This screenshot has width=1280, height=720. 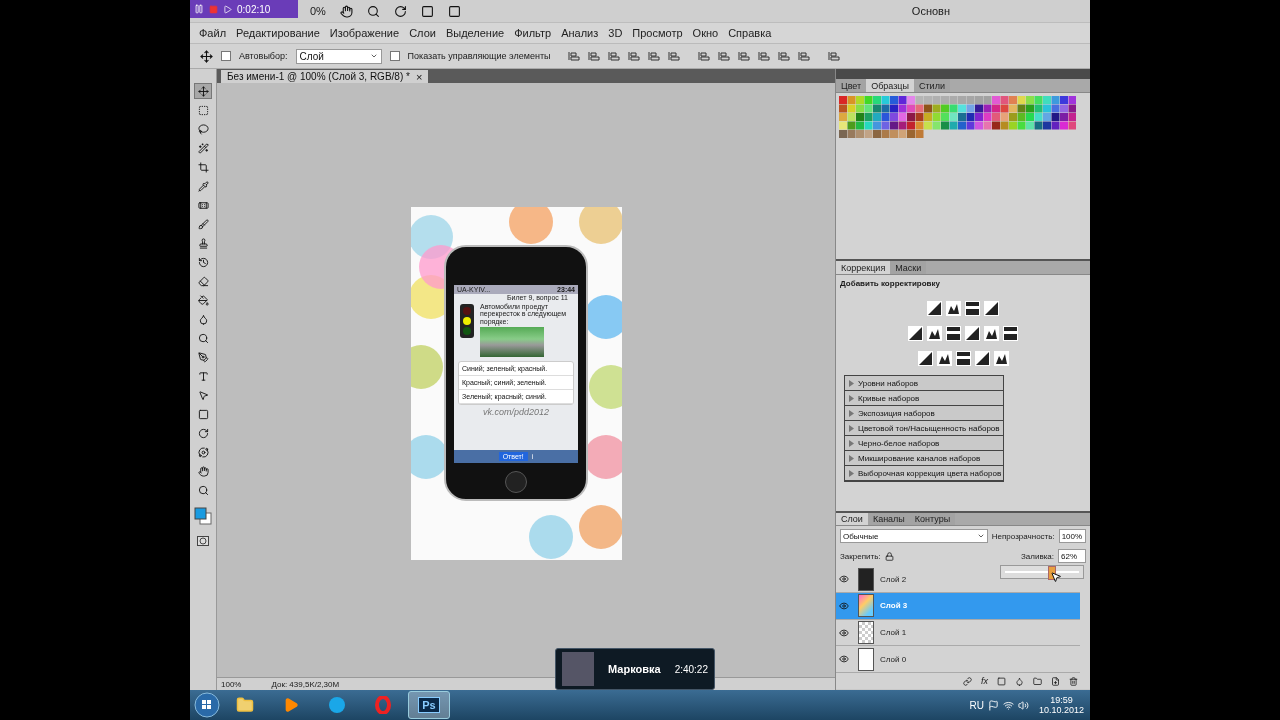 What do you see at coordinates (475, 33) in the screenshot?
I see `menu-item: Выделение` at bounding box center [475, 33].